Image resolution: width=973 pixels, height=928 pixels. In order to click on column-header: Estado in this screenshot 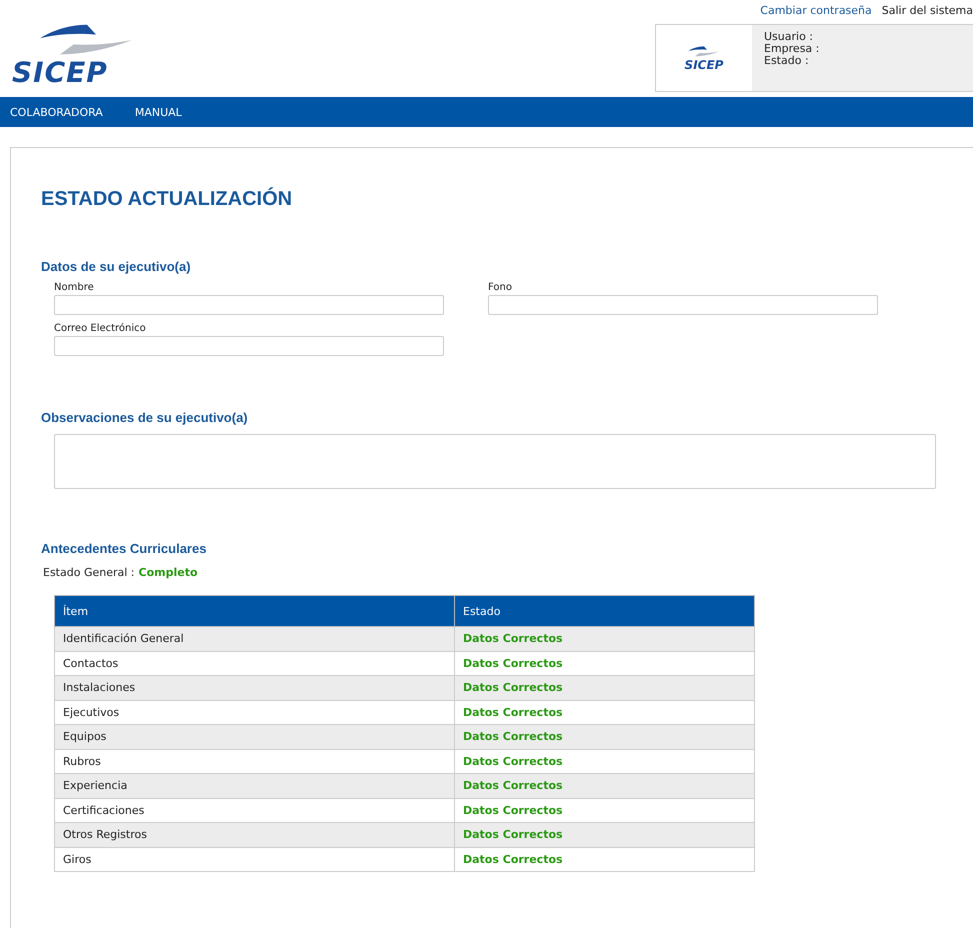, I will do `click(604, 611)`.